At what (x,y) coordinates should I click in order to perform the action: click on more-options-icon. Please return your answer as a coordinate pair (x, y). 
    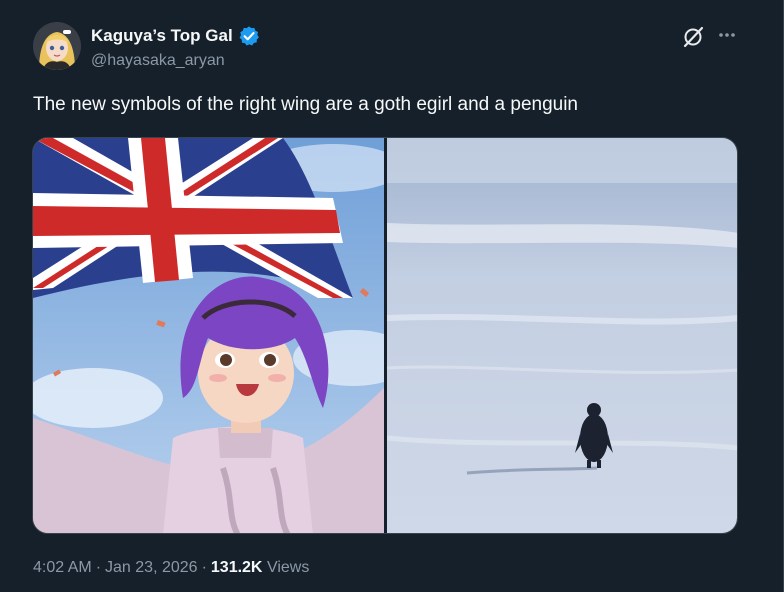
    Looking at the image, I should click on (727, 35).